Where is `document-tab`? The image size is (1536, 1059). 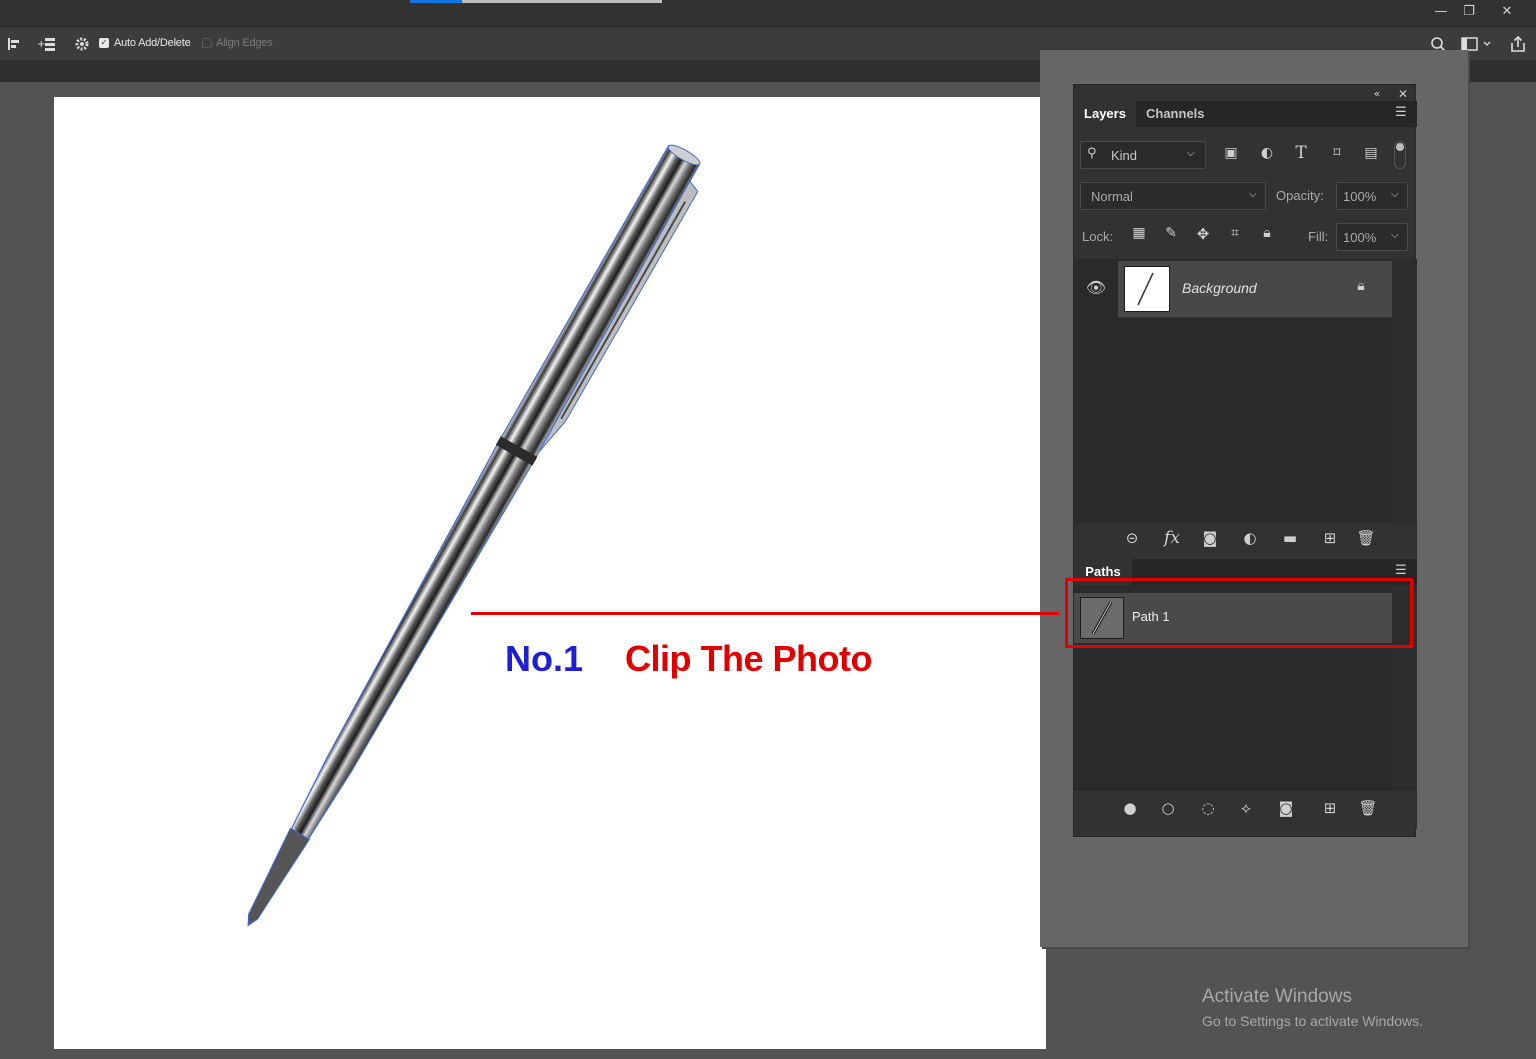
document-tab is located at coordinates (562, 1).